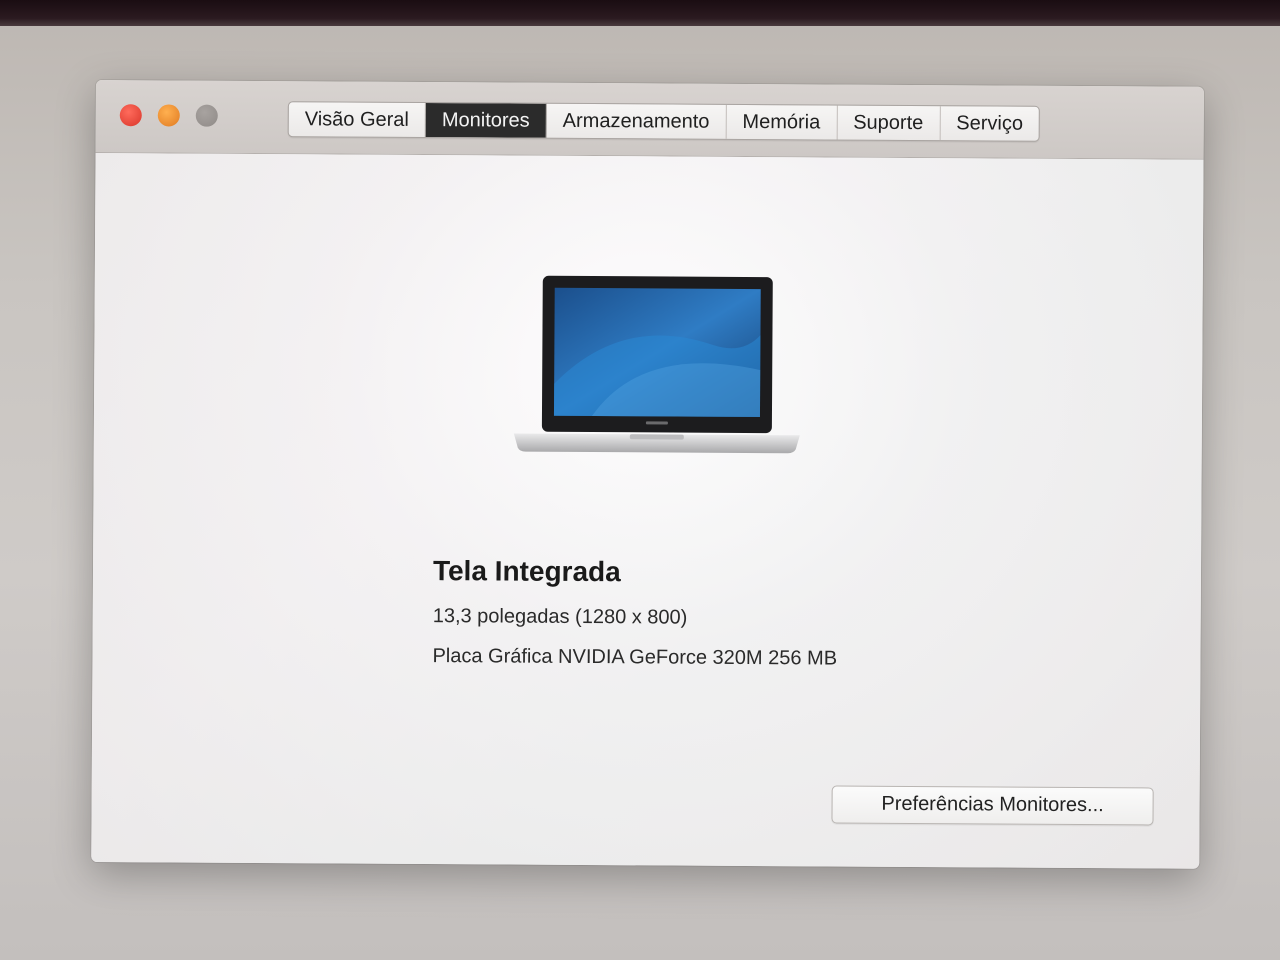 The width and height of the screenshot is (1280, 960). I want to click on display-size-resolution: 13,3 polegadas (1280 x 800), so click(560, 617).